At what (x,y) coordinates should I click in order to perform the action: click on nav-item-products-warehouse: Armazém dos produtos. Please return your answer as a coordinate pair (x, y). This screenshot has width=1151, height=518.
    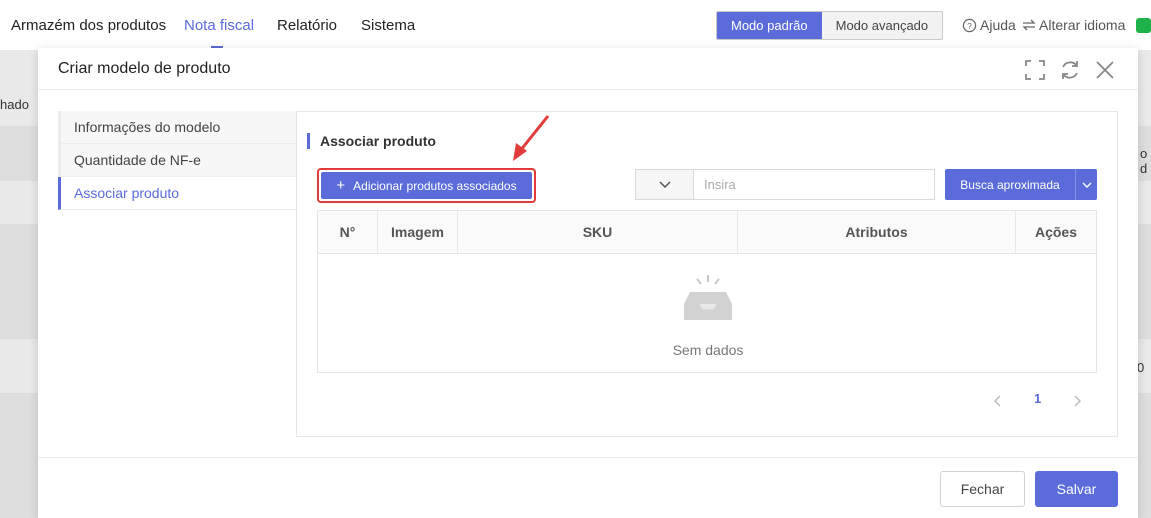
    Looking at the image, I should click on (88, 25).